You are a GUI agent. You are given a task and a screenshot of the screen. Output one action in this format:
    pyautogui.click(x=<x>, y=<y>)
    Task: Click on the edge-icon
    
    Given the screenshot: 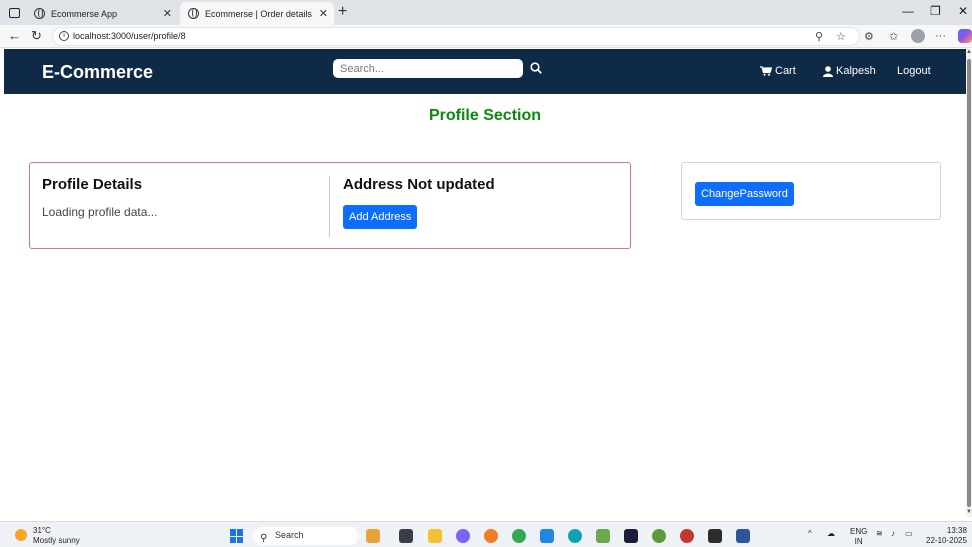 What is the action you would take?
    pyautogui.click(x=575, y=536)
    